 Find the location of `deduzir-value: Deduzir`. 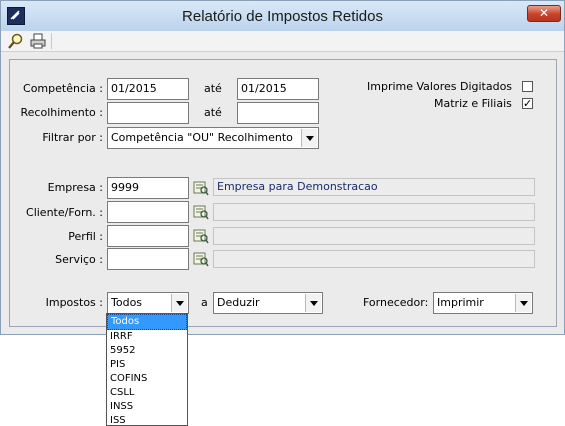

deduzir-value: Deduzir is located at coordinates (238, 302).